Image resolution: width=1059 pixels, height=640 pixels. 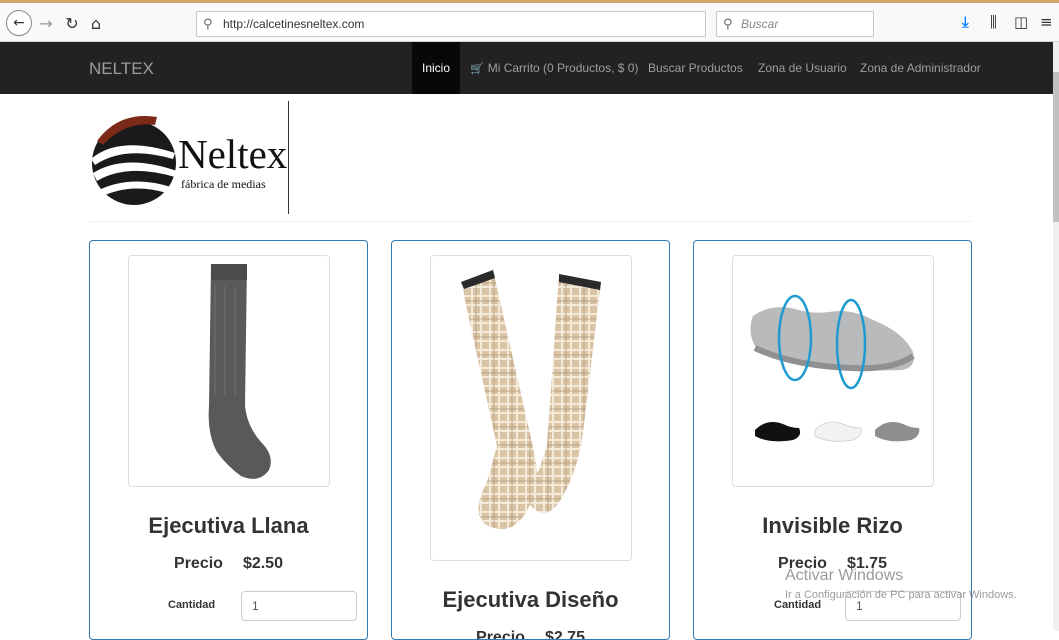 What do you see at coordinates (223, 184) in the screenshot?
I see `logo-tagline: fábrica de medias` at bounding box center [223, 184].